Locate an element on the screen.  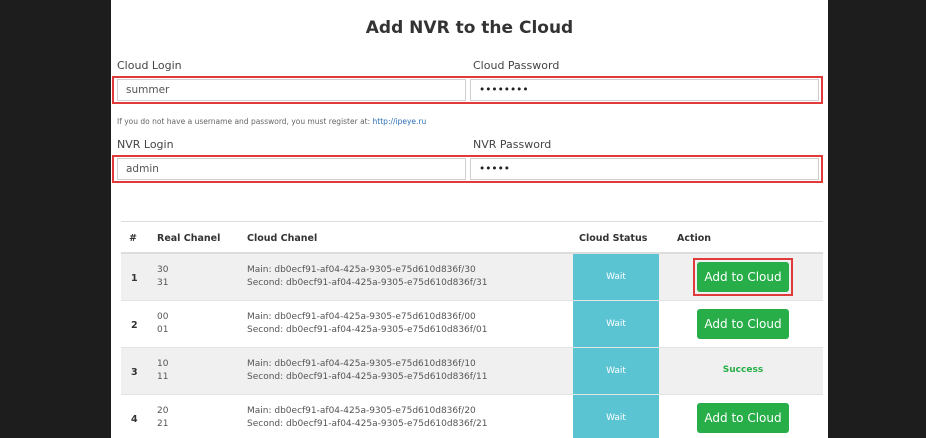
page-title: Add NVR to the Cloud is located at coordinates (469, 28).